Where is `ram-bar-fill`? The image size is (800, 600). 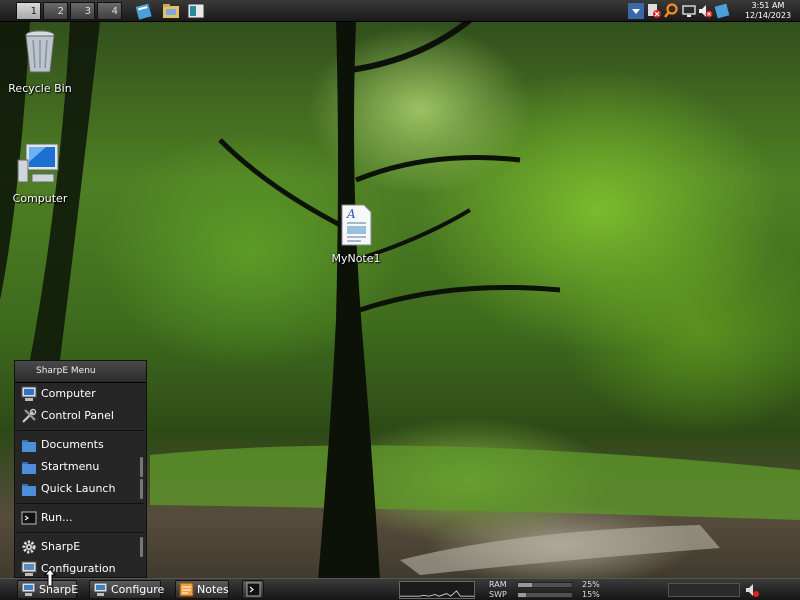 ram-bar-fill is located at coordinates (525, 585).